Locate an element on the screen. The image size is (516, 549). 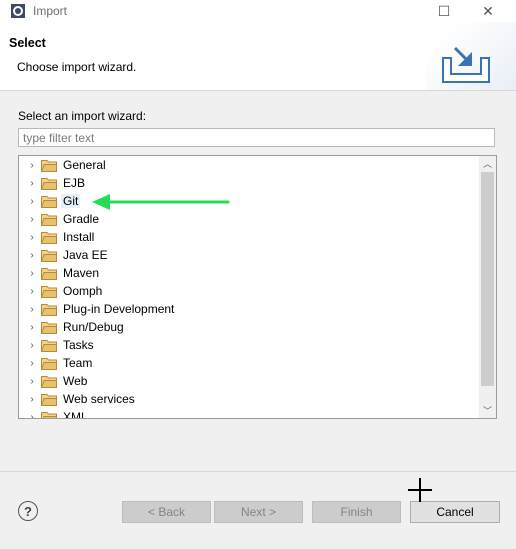
tree-item: › EJB is located at coordinates (249, 183).